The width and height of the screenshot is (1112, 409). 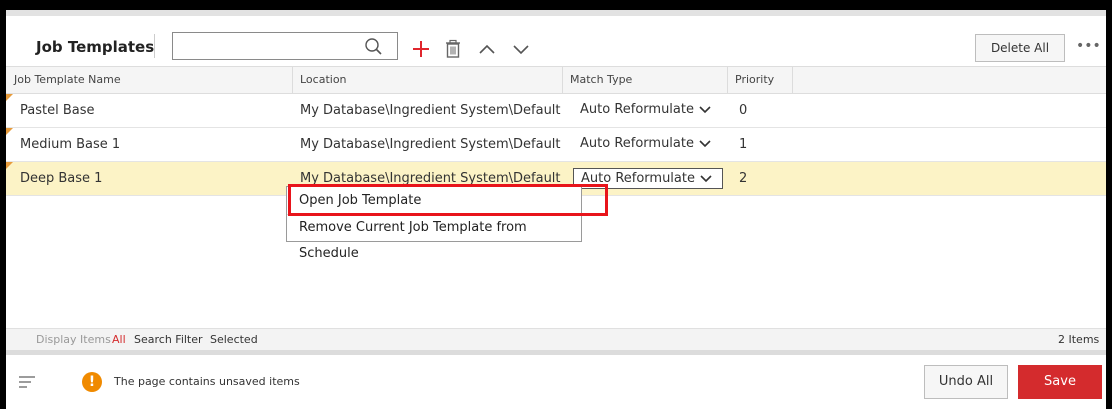 What do you see at coordinates (323, 80) in the screenshot?
I see `column-header-location: Location` at bounding box center [323, 80].